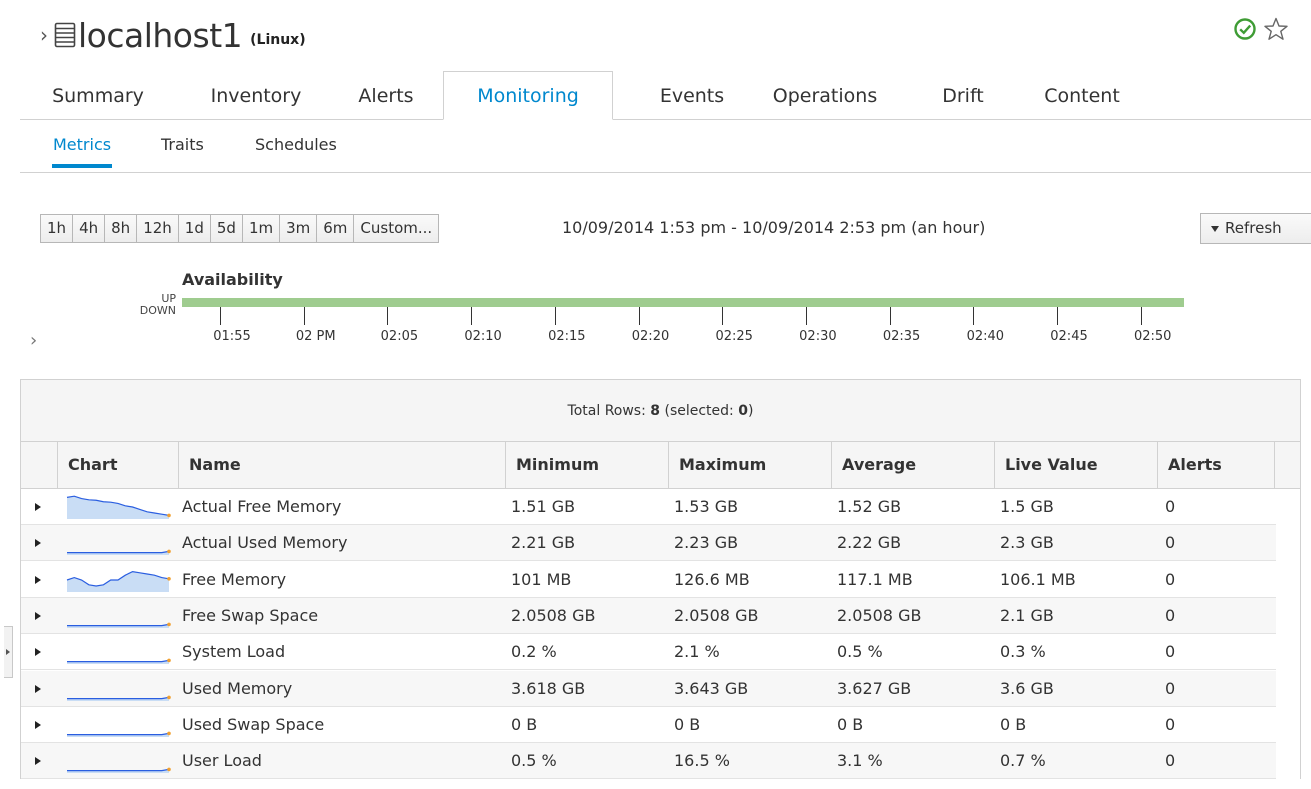  Describe the element at coordinates (298, 228) in the screenshot. I see `range-button-3m: 3m` at that location.